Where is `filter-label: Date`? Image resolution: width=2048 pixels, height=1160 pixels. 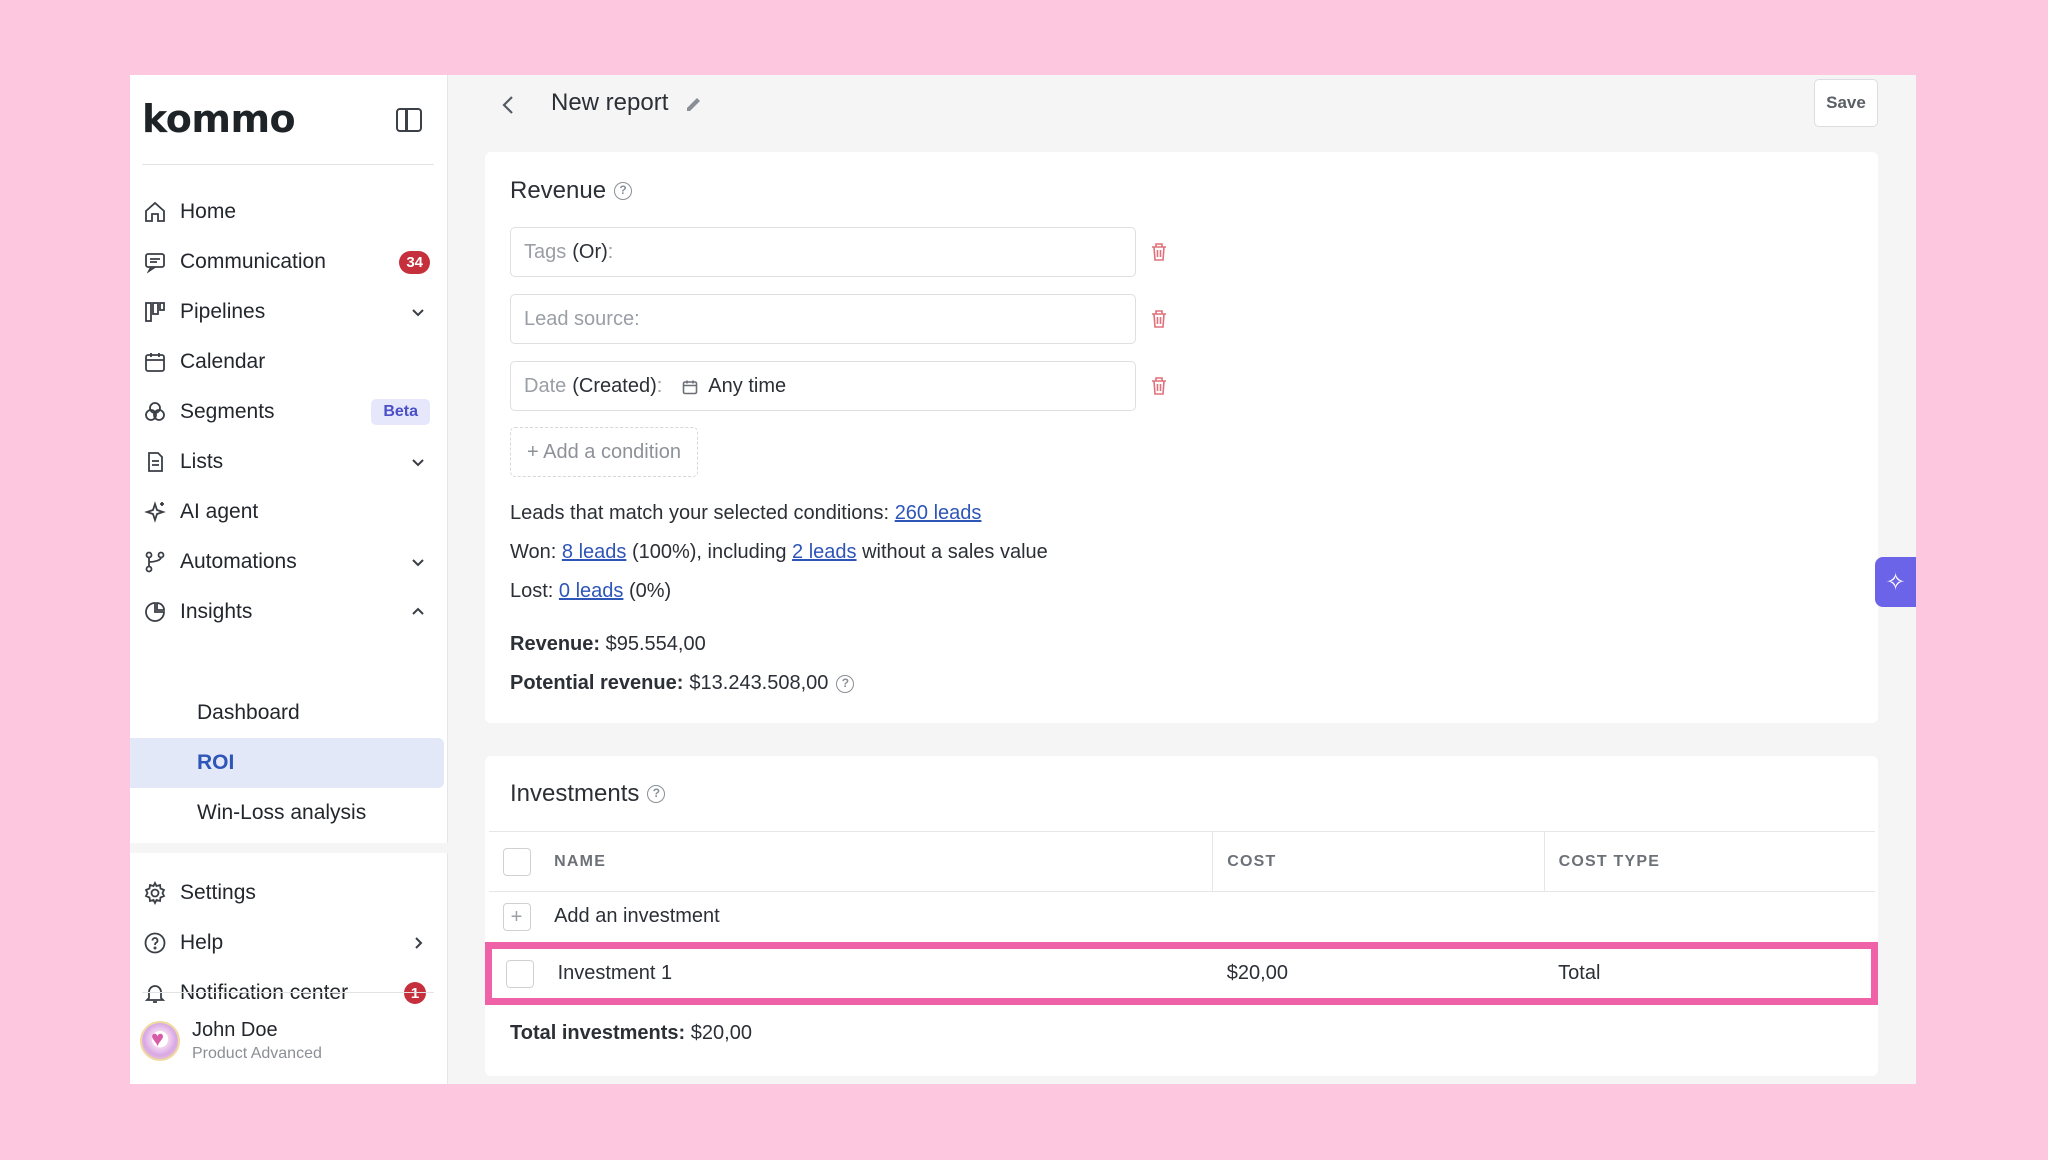
filter-label: Date is located at coordinates (545, 385).